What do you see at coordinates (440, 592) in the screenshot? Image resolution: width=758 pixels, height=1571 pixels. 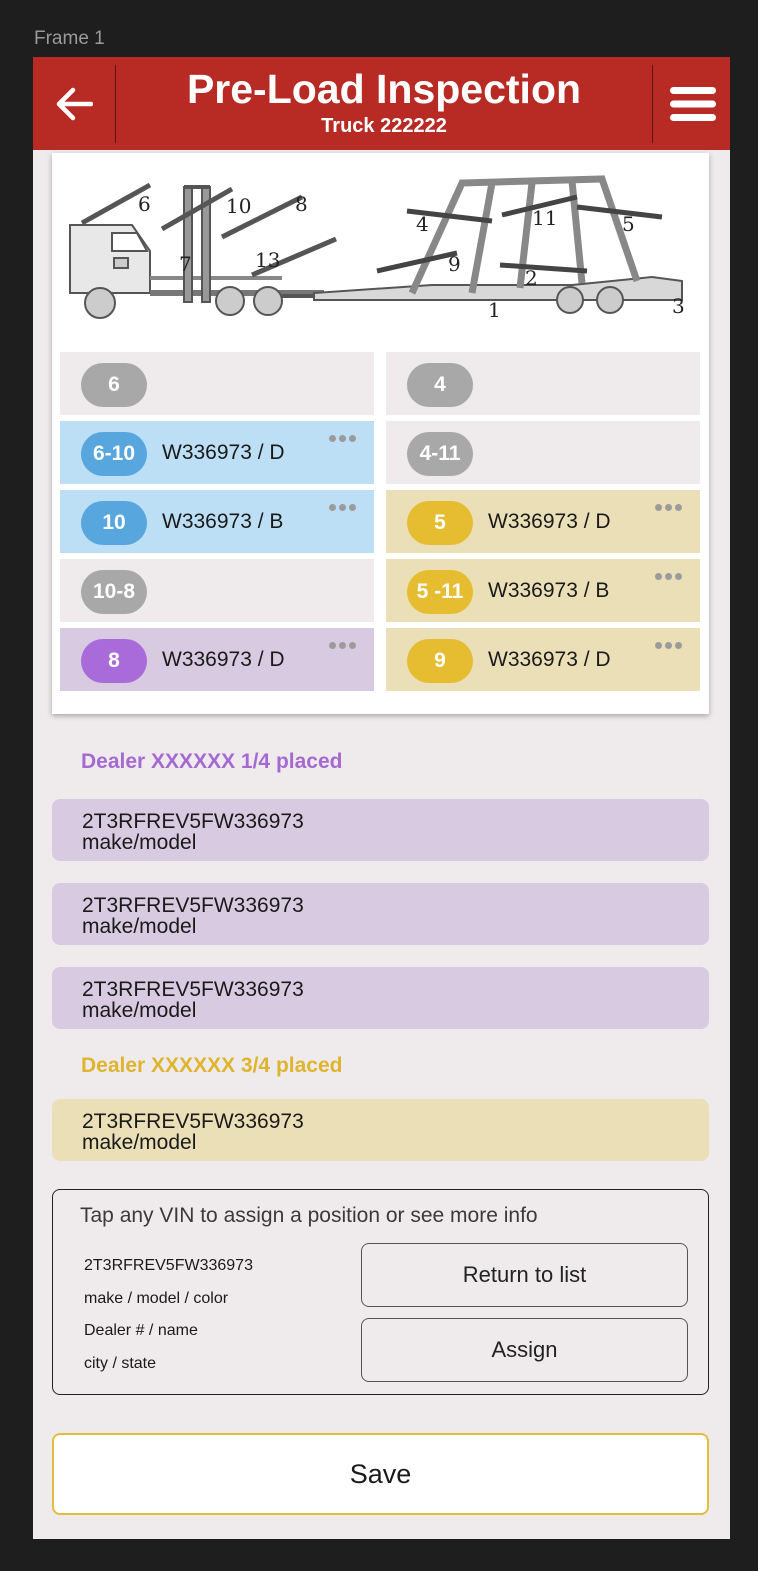 I see `position-badge: 5 -11` at bounding box center [440, 592].